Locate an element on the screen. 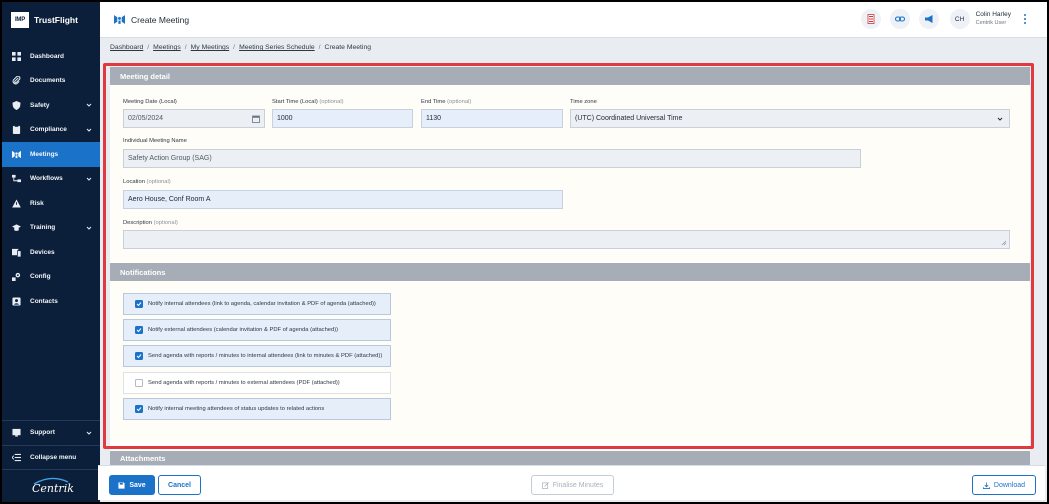  kebab-menu-icon is located at coordinates (1025, 19).